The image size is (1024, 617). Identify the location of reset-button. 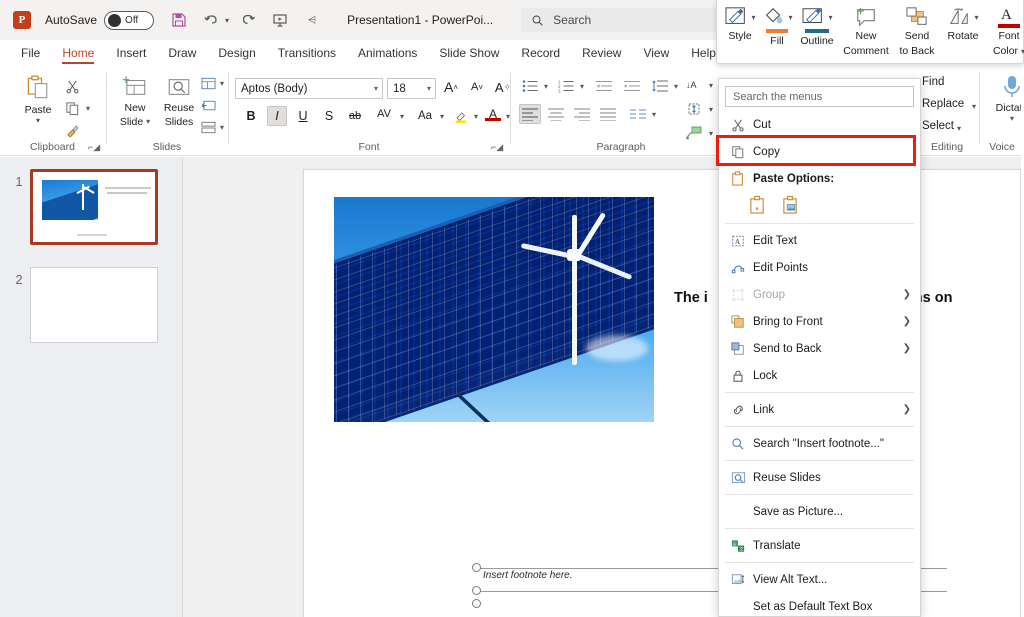
(208, 106).